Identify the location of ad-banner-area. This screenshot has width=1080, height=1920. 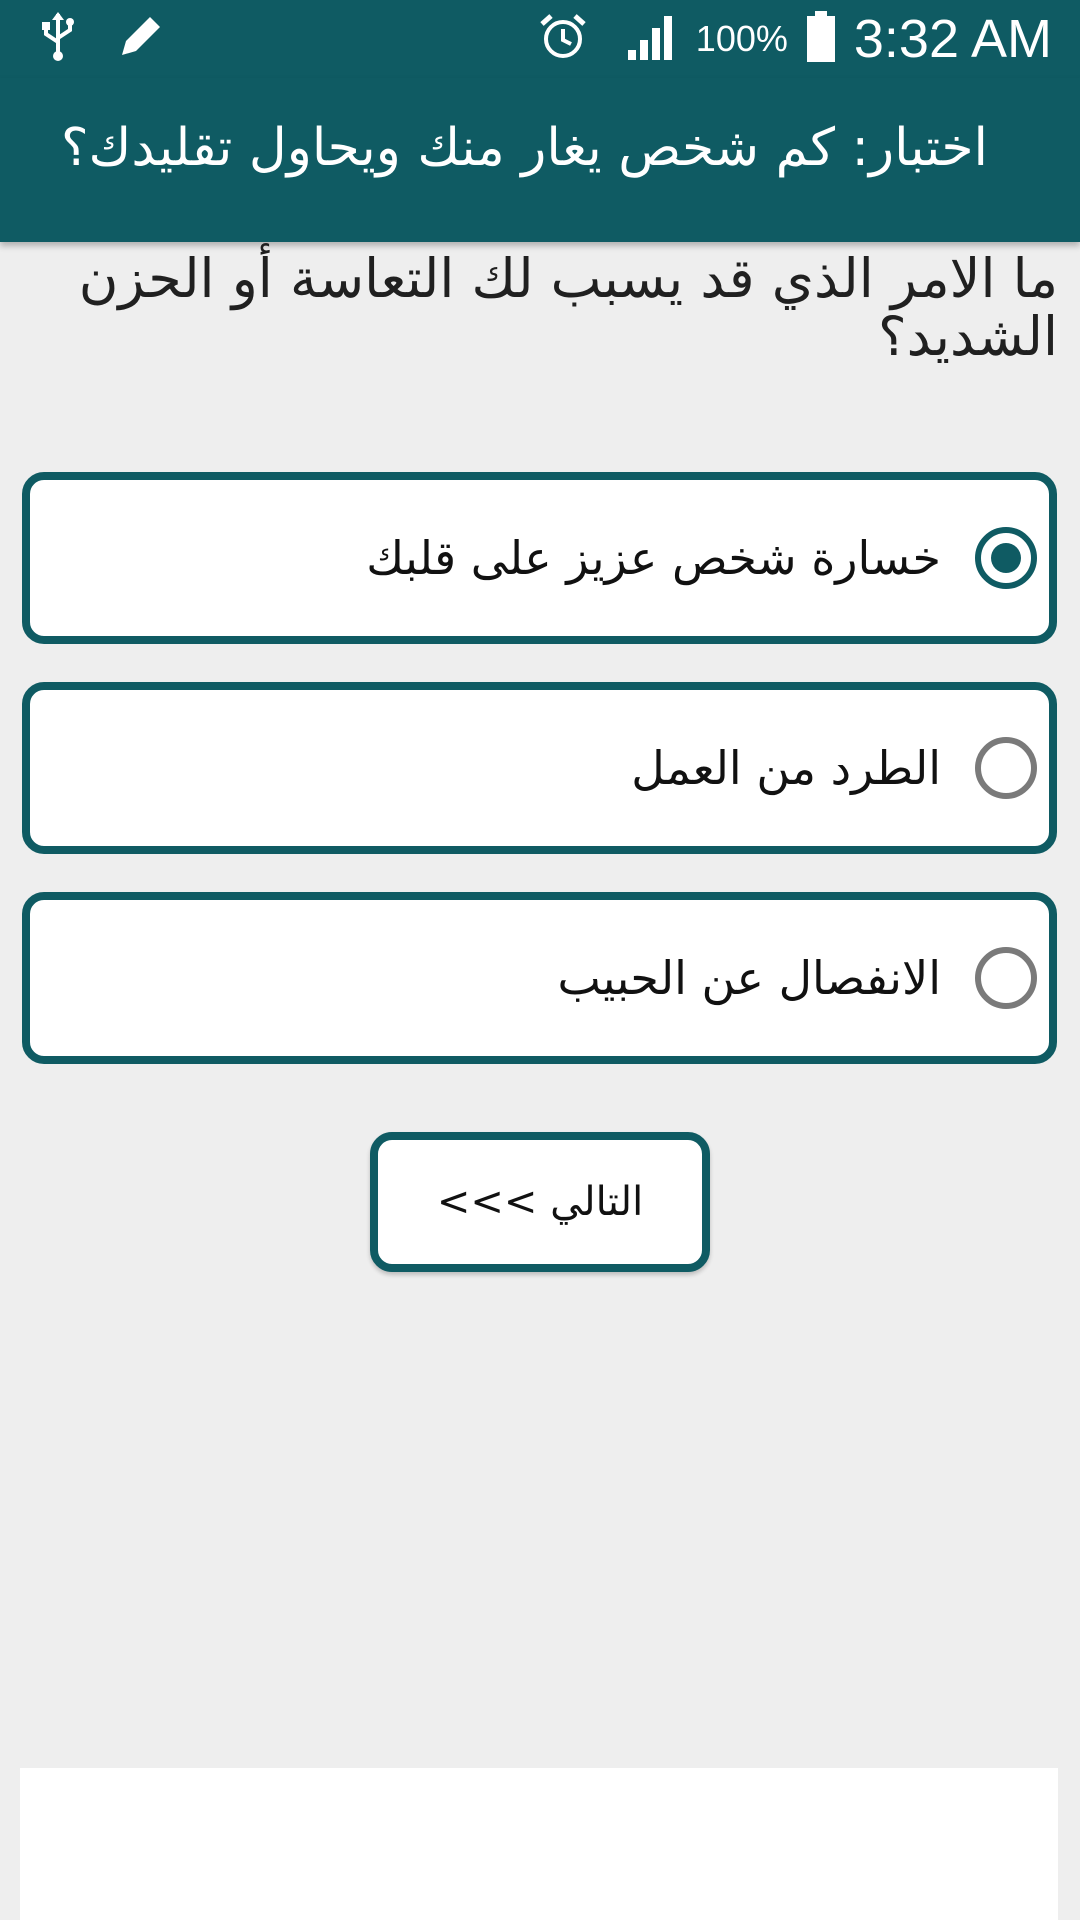
(539, 1844).